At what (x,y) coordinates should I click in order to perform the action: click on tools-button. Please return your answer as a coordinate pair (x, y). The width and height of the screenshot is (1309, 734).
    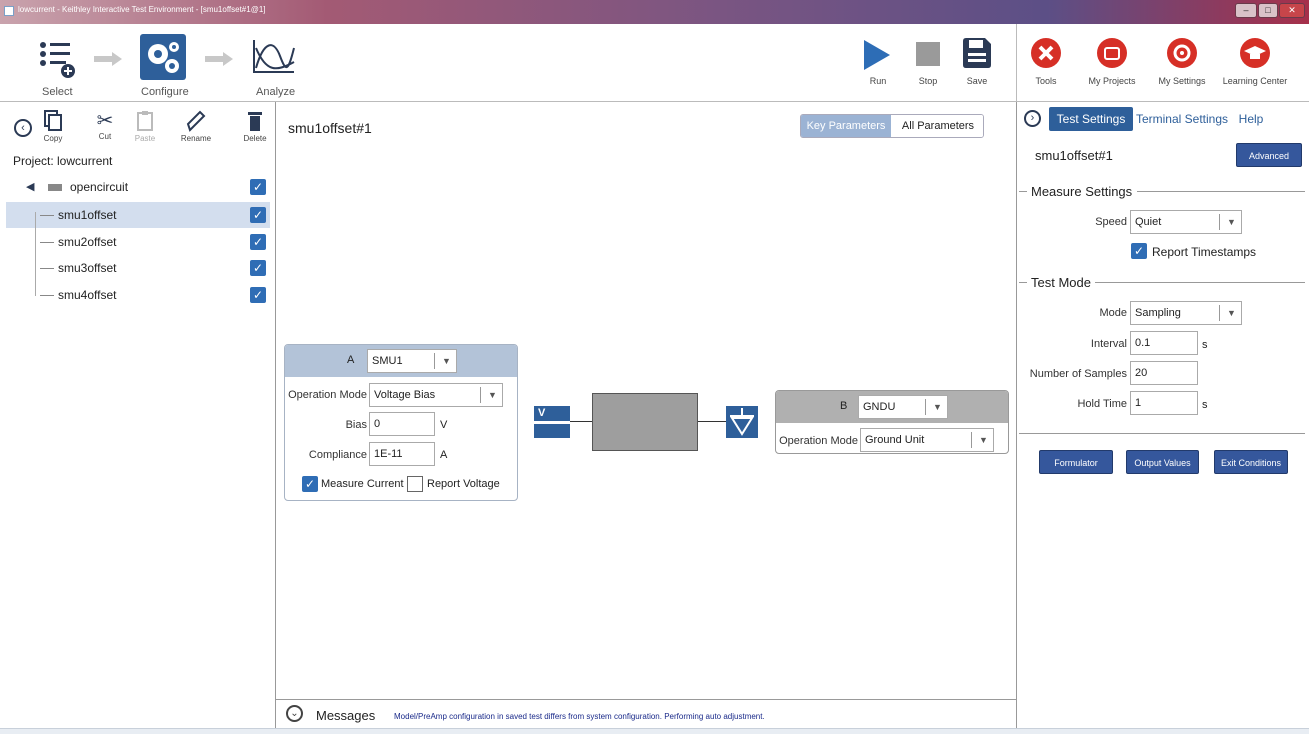
    Looking at the image, I should click on (1046, 53).